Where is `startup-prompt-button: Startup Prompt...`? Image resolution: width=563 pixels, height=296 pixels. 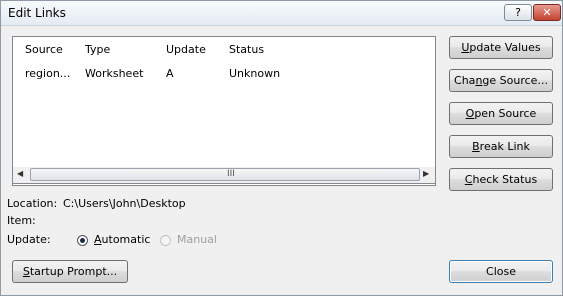 startup-prompt-button: Startup Prompt... is located at coordinates (70, 271).